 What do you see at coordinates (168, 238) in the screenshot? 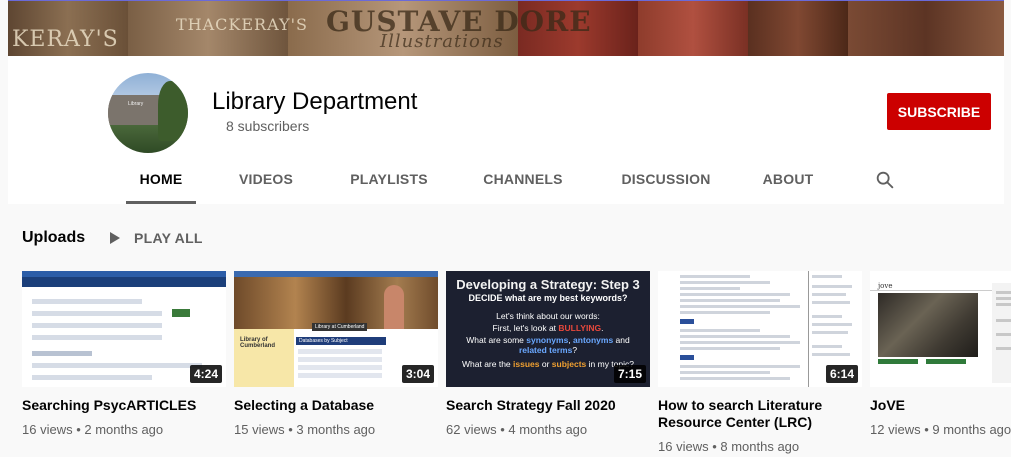
I see `play-all-label: PLAY ALL` at bounding box center [168, 238].